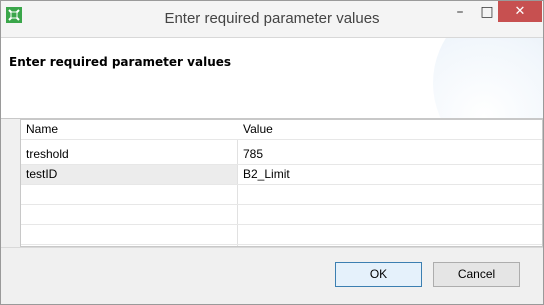 The width and height of the screenshot is (544, 305). I want to click on column-header-value: Value, so click(390, 129).